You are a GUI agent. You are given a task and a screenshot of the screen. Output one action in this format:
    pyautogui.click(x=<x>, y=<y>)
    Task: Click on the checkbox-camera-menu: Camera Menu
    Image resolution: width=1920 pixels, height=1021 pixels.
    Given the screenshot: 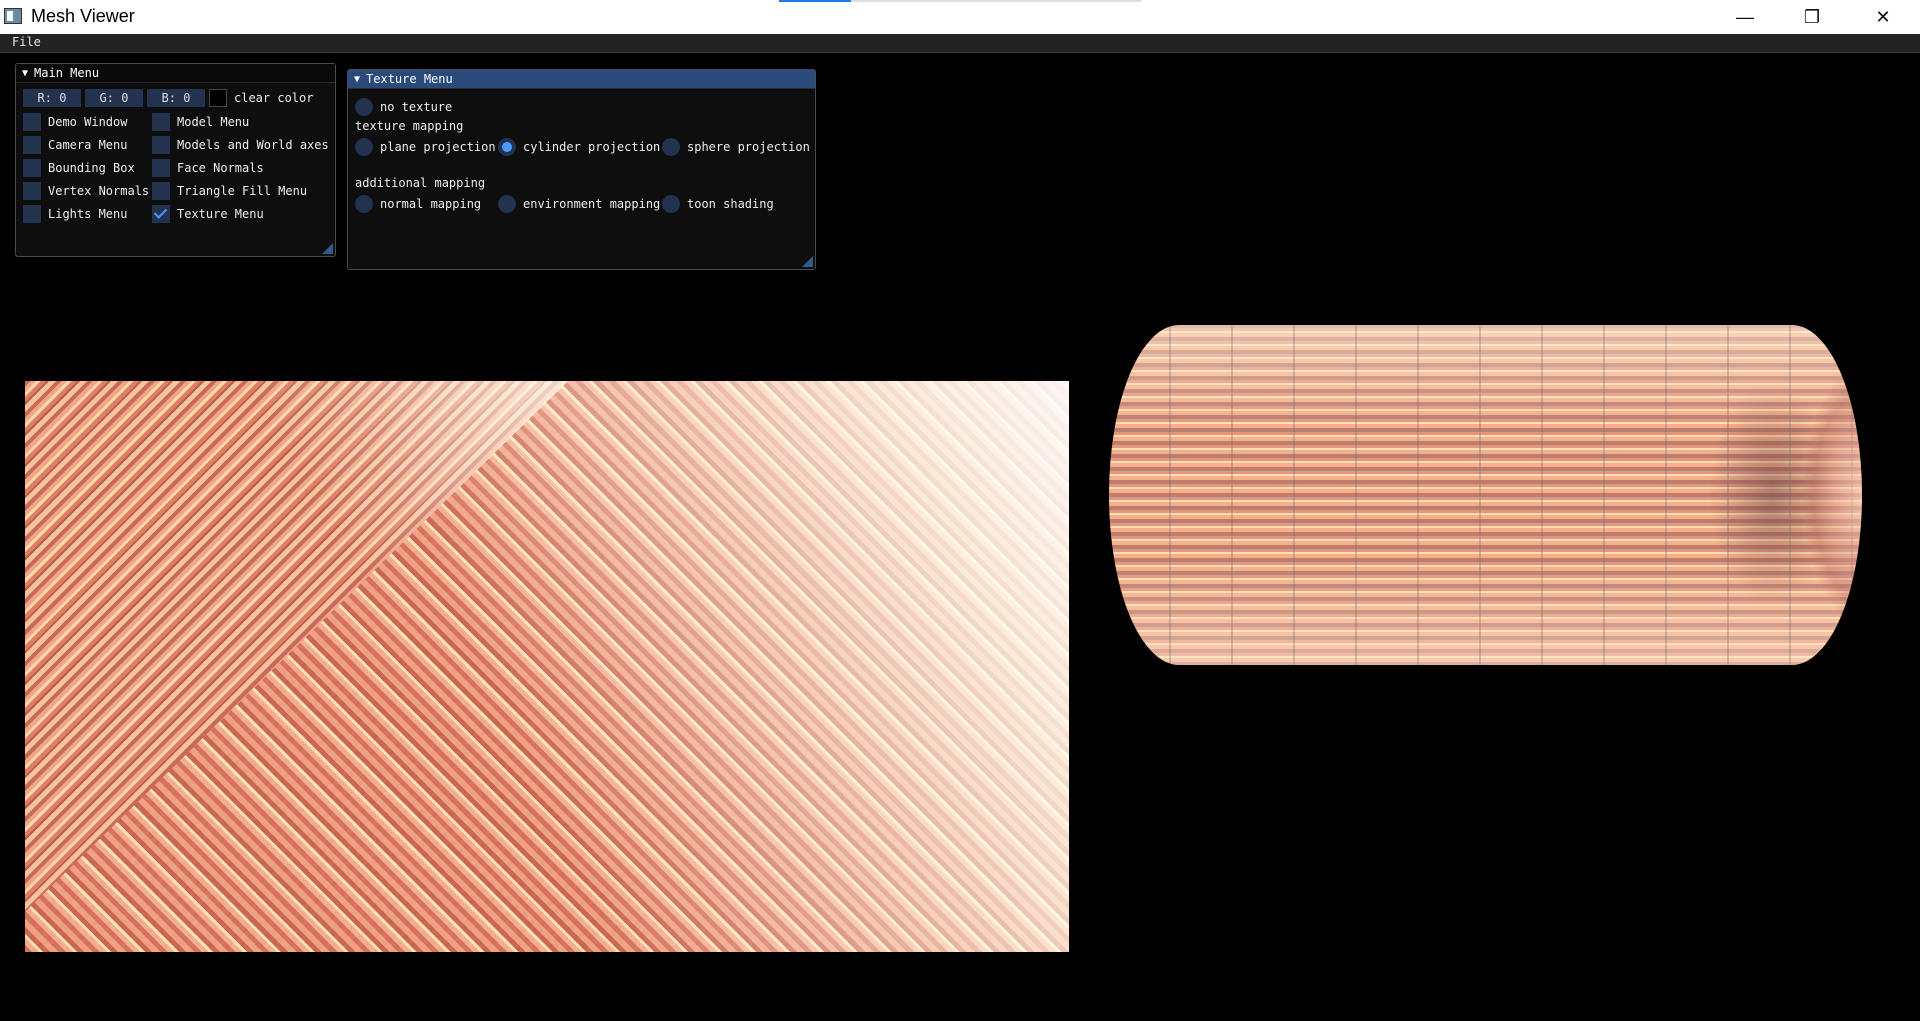 What is the action you would take?
    pyautogui.click(x=75, y=145)
    